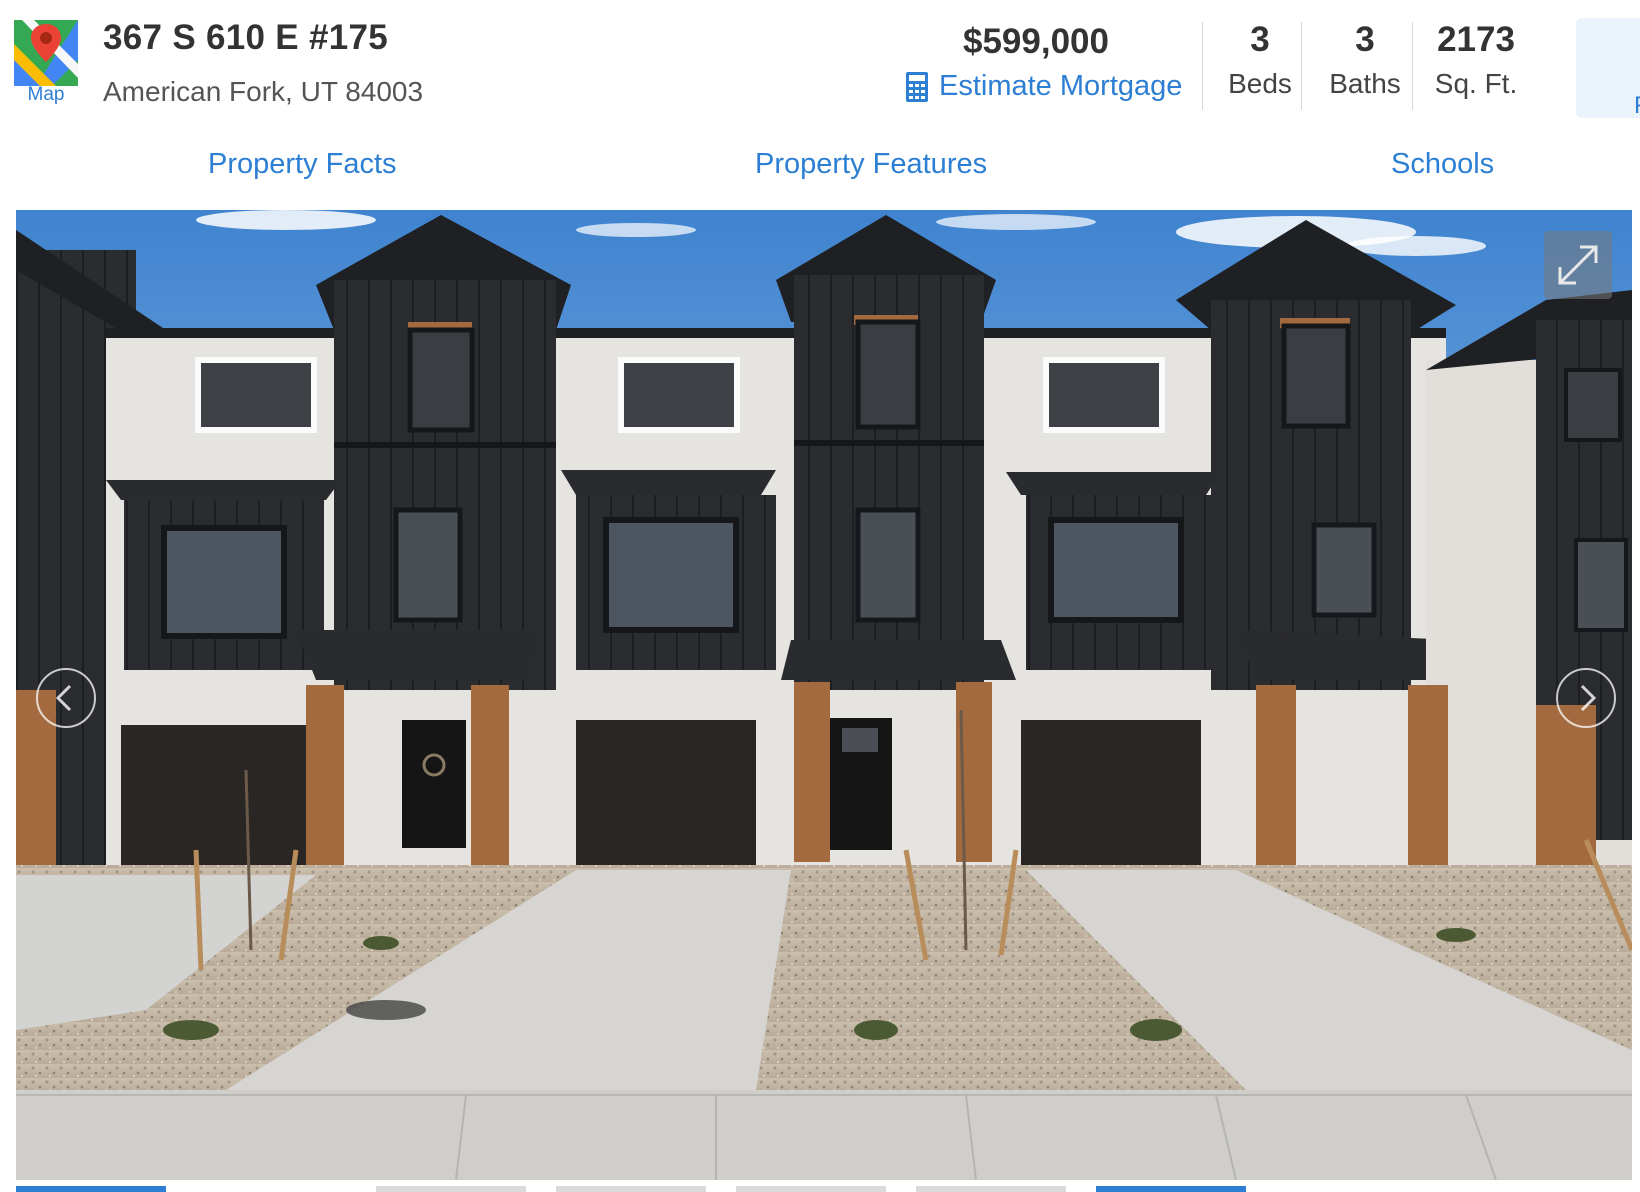 This screenshot has height=1192, width=1640. Describe the element at coordinates (46, 53) in the screenshot. I see `map-pin-icon` at that location.